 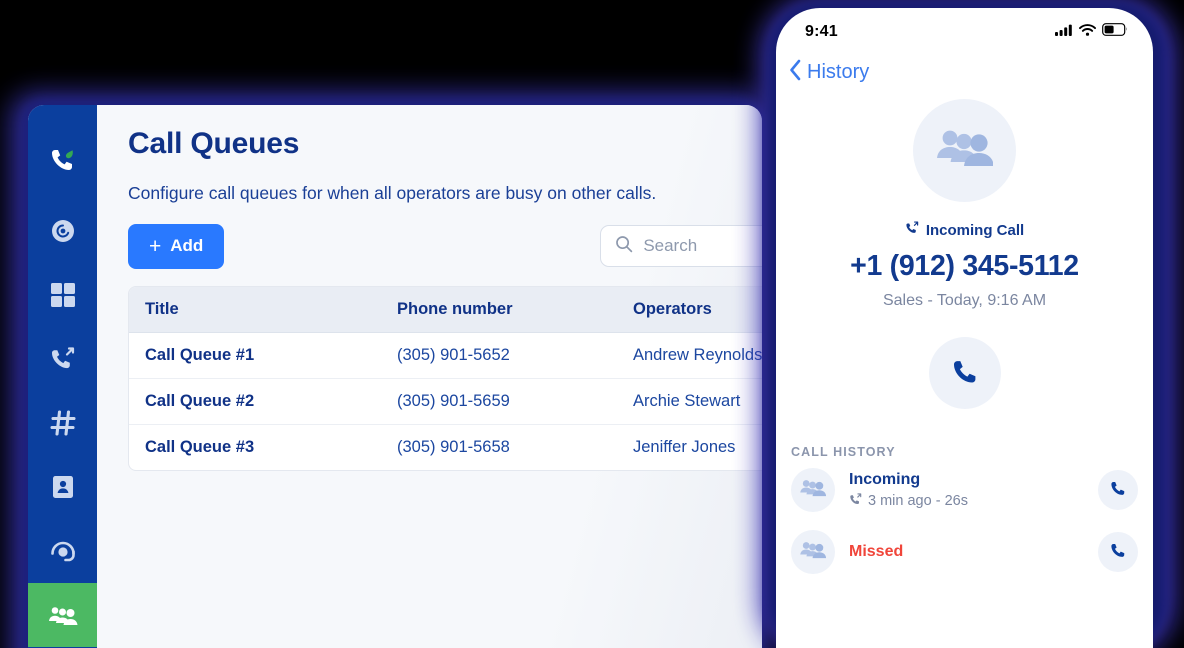 I want to click on sidebar-item-contacts, so click(x=62, y=487).